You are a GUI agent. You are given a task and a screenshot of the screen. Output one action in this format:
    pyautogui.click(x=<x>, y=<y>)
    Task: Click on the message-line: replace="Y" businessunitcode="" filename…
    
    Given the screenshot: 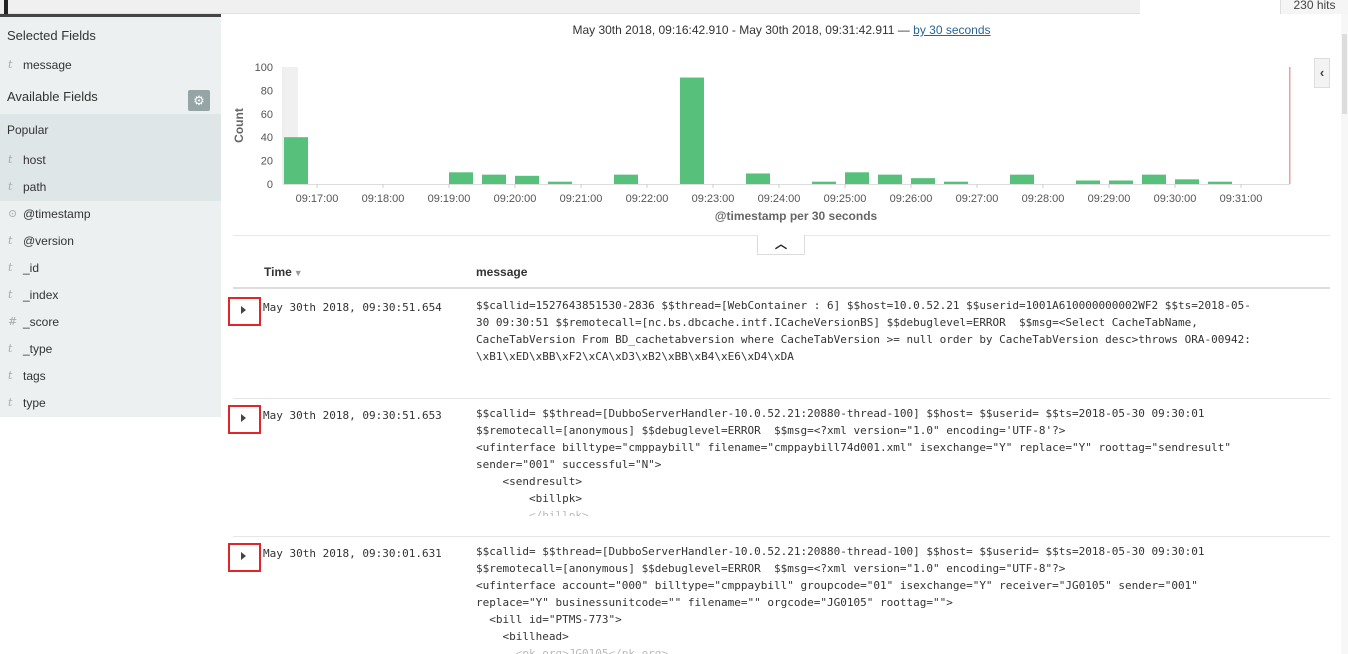 What is the action you would take?
    pyautogui.click(x=714, y=602)
    